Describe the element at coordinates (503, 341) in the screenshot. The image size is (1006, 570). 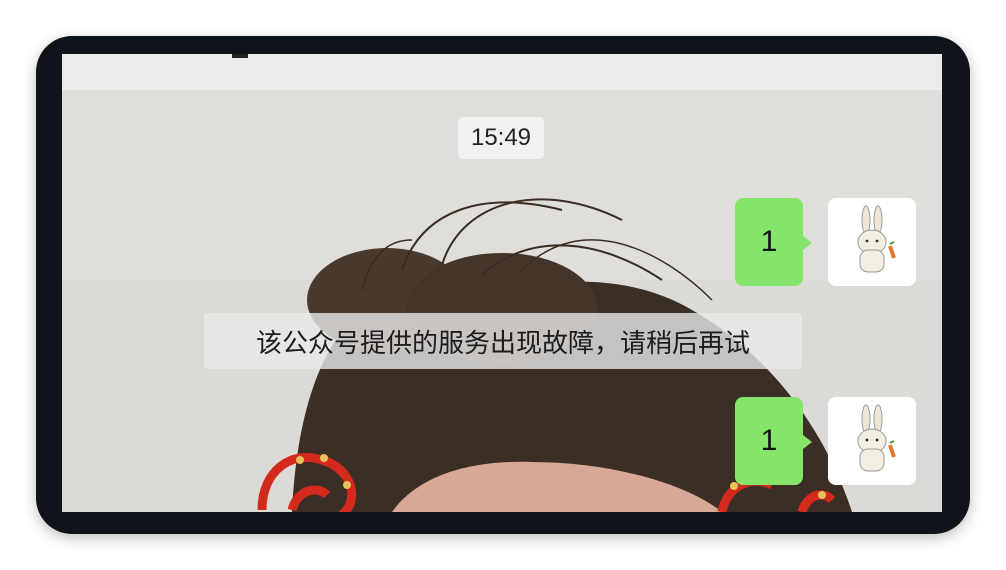
I see `system-notice: 该公众号提供的服务出现故障，请稍后再试` at that location.